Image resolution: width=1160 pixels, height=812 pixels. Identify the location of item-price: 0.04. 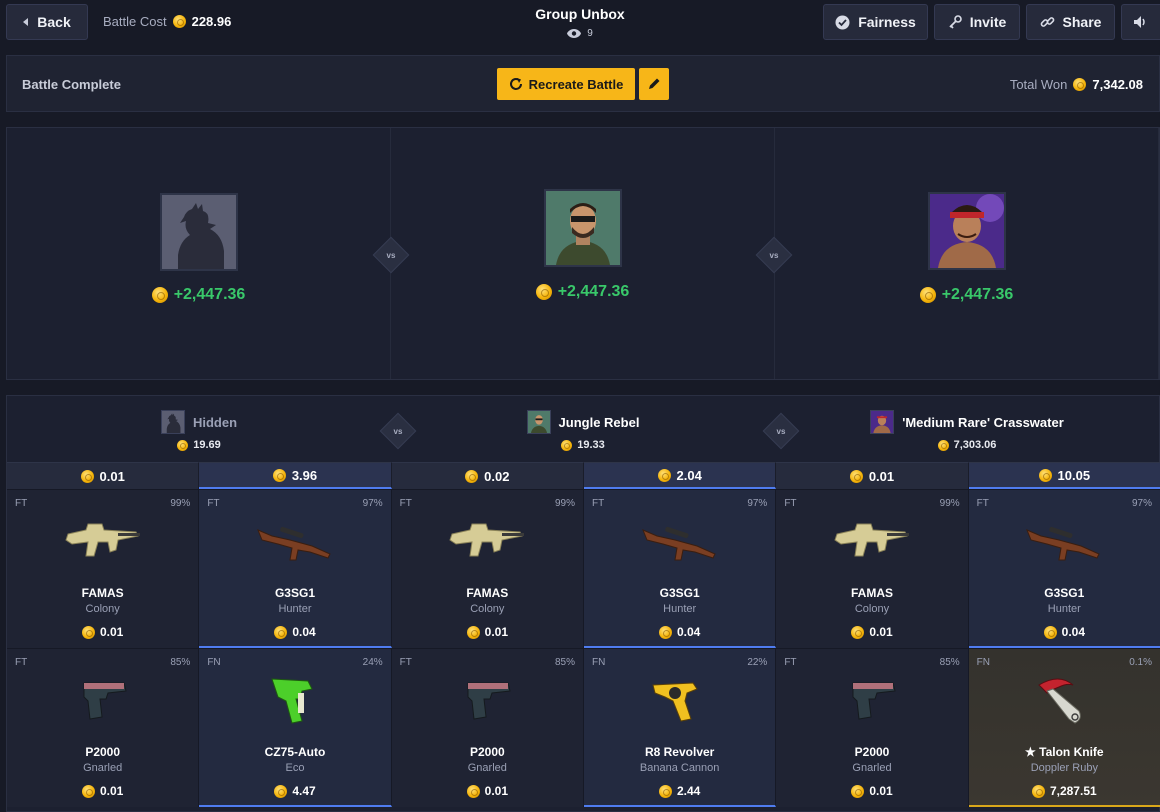
(1064, 632).